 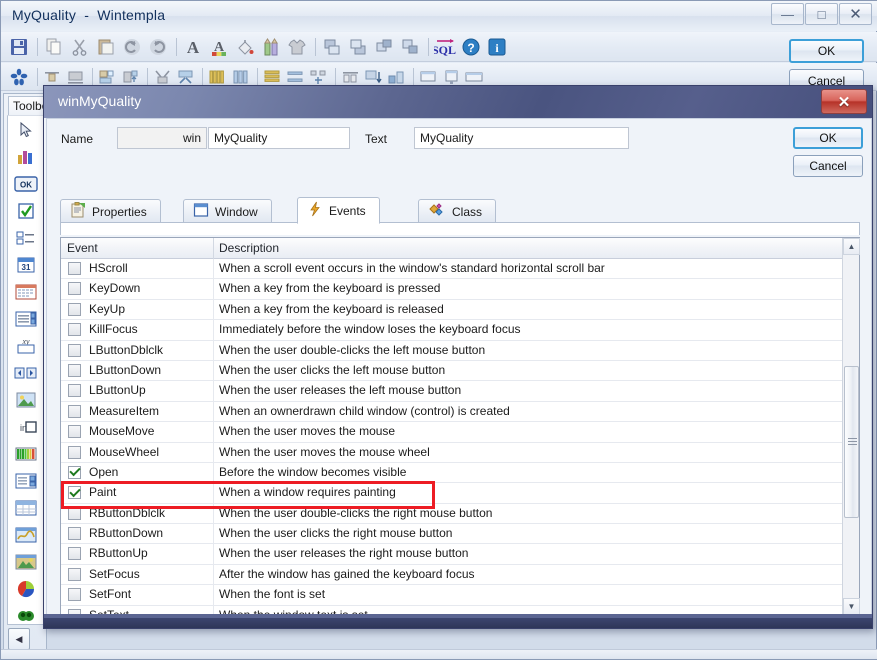 I want to click on asterisk-icon, so click(x=19, y=77).